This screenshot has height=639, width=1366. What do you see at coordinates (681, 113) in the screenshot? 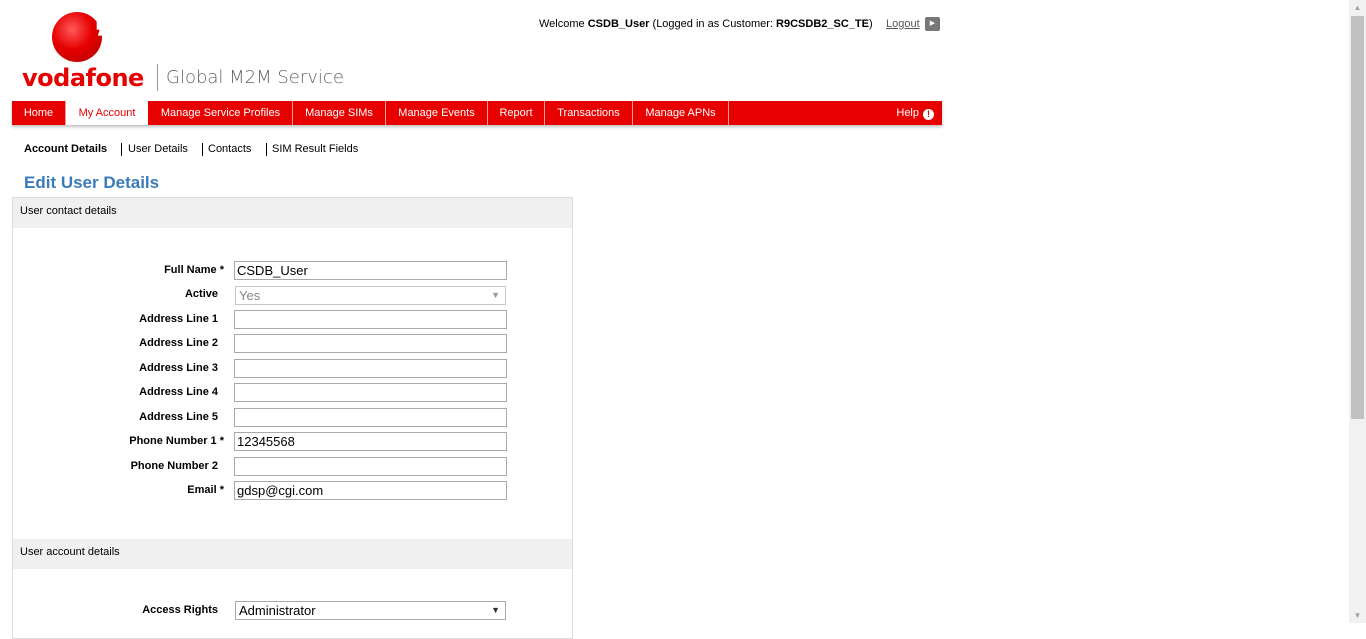
I see `nav-manage-apns: Manage APNs` at bounding box center [681, 113].